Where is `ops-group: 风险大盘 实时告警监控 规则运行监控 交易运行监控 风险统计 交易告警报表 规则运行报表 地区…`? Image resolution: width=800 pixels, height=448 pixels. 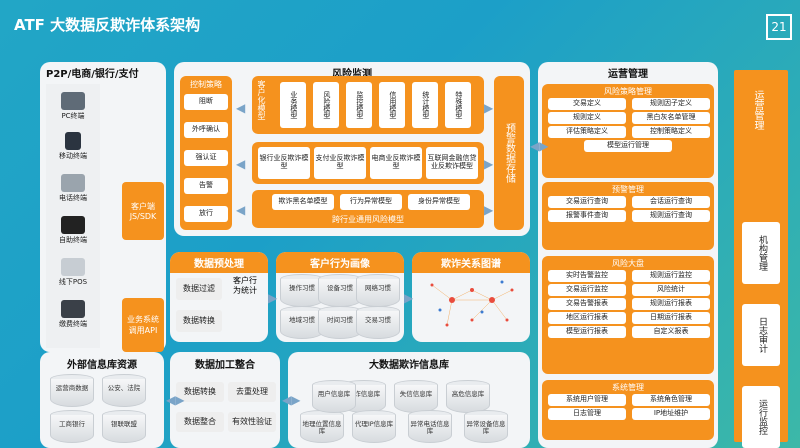 ops-group: 风险大盘 实时告警监控 规则运行监控 交易运行监控 风险统计 交易告警报表 规则运行报表 地区… is located at coordinates (628, 315).